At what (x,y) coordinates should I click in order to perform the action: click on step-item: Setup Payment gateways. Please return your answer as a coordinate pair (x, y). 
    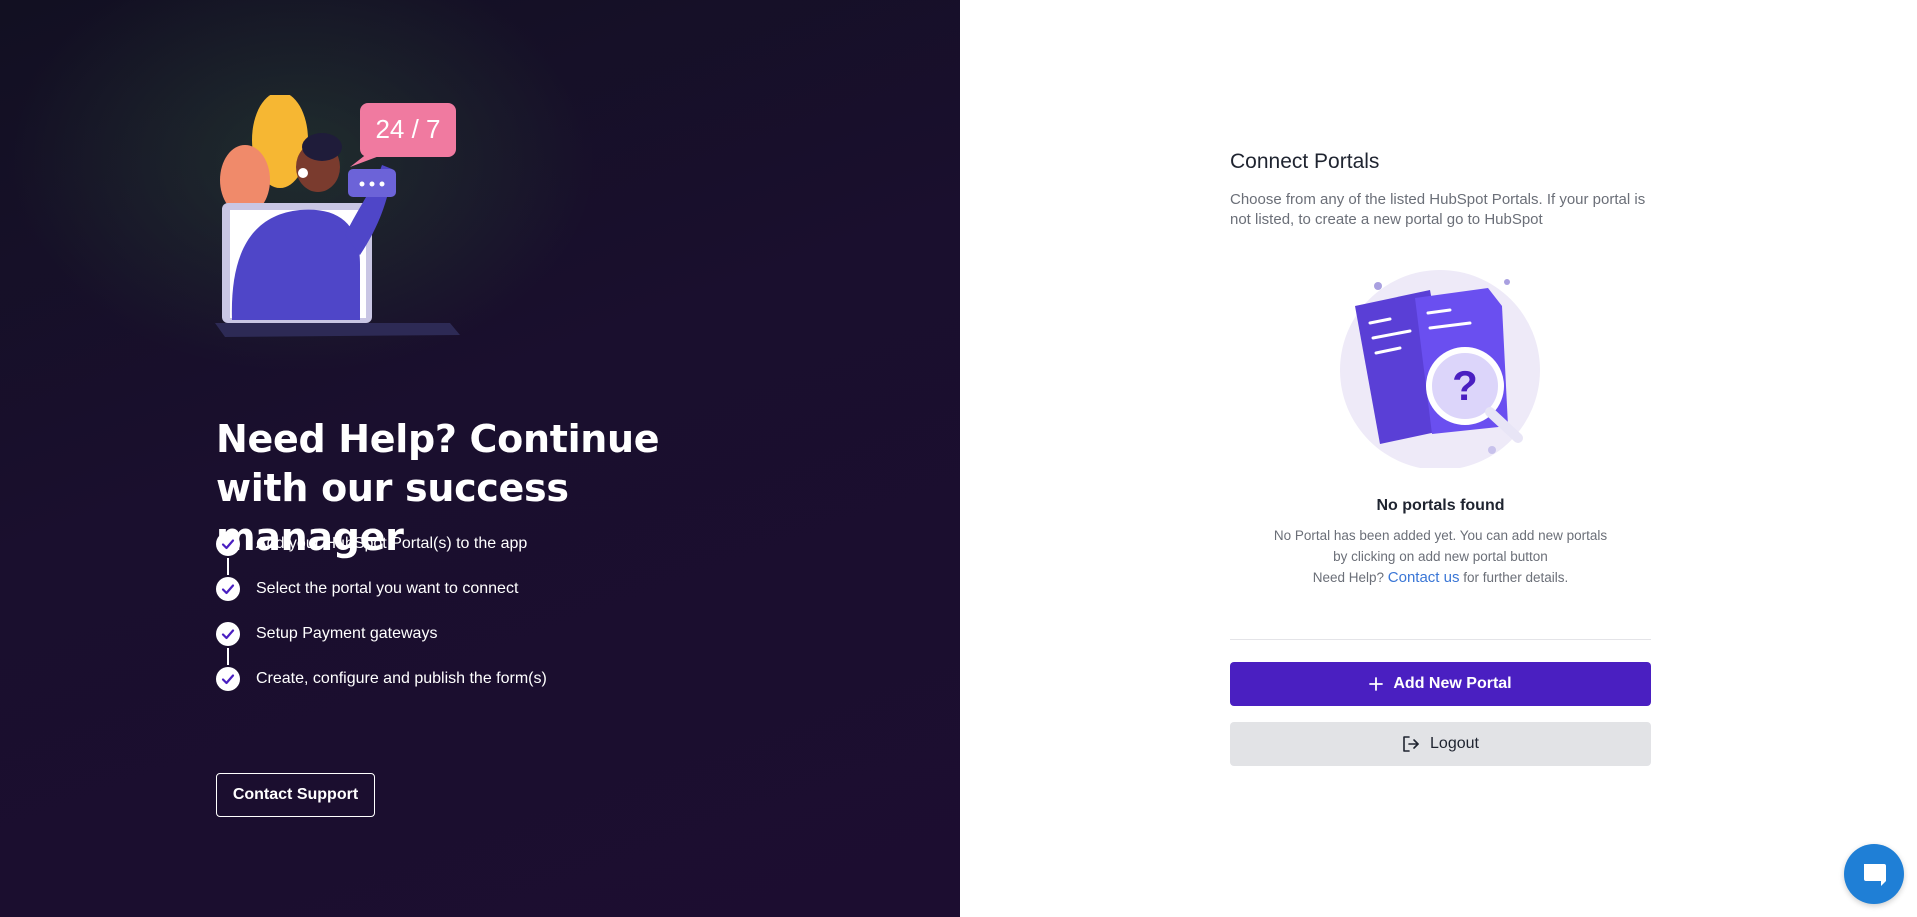
    Looking at the image, I should click on (381, 644).